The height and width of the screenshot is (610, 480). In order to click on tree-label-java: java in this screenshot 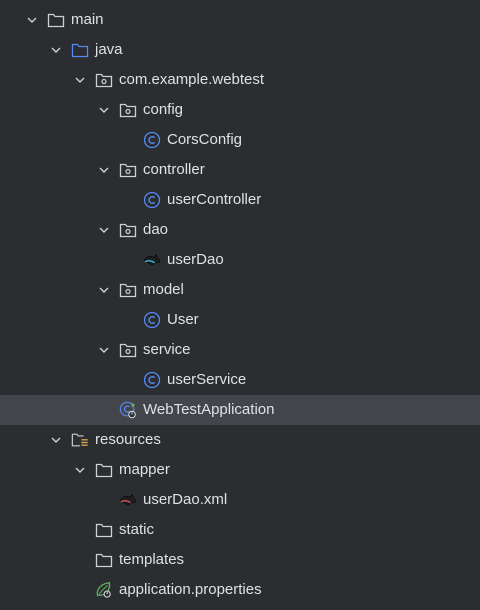, I will do `click(109, 49)`.